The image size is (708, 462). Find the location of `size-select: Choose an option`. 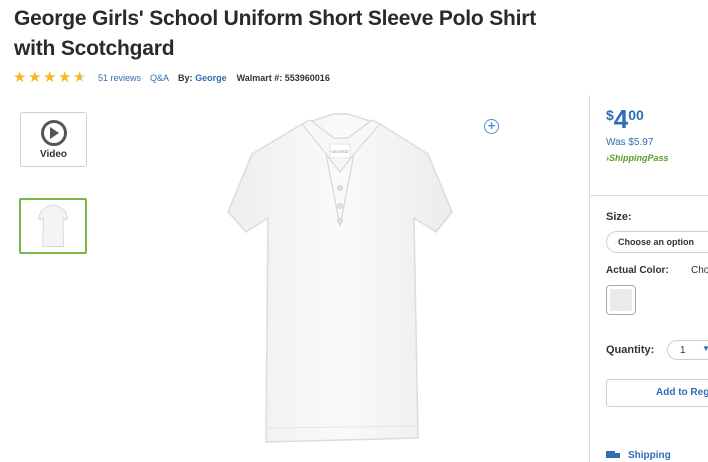

size-select: Choose an option is located at coordinates (657, 242).